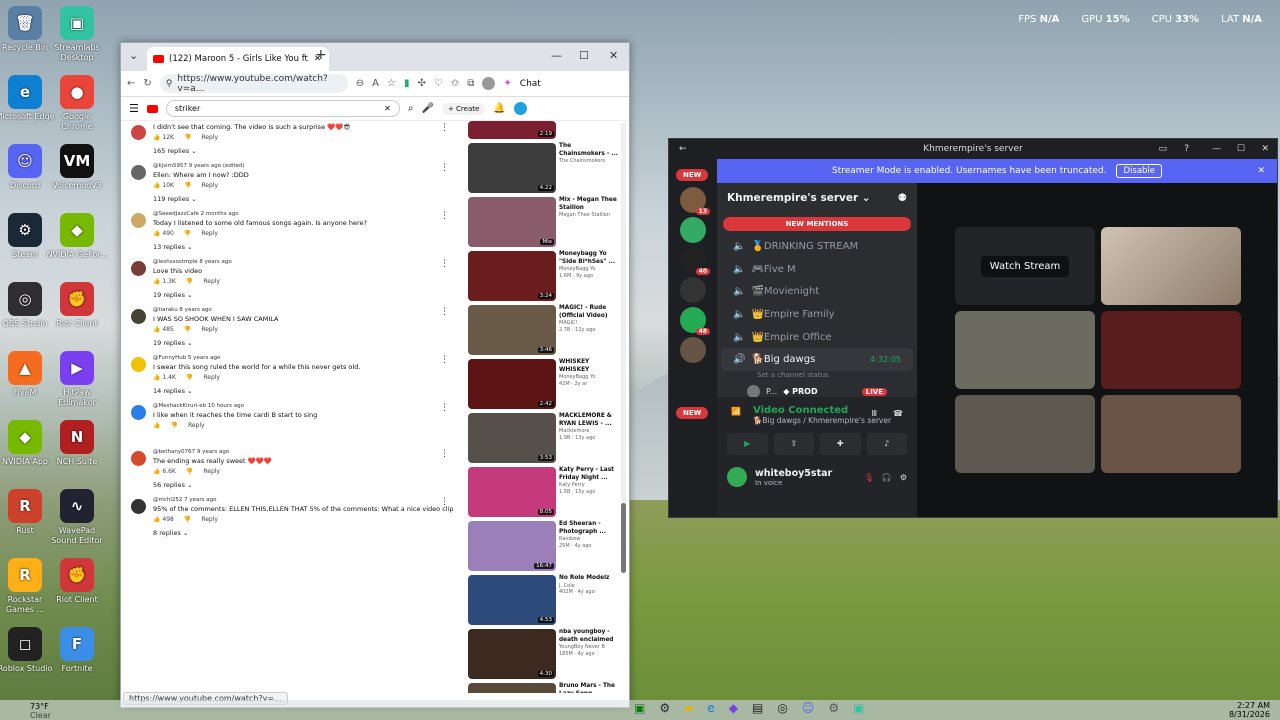 The image size is (1280, 720). Describe the element at coordinates (307, 262) in the screenshot. I see `comment-author: @leshssostmple 8 years ago` at that location.